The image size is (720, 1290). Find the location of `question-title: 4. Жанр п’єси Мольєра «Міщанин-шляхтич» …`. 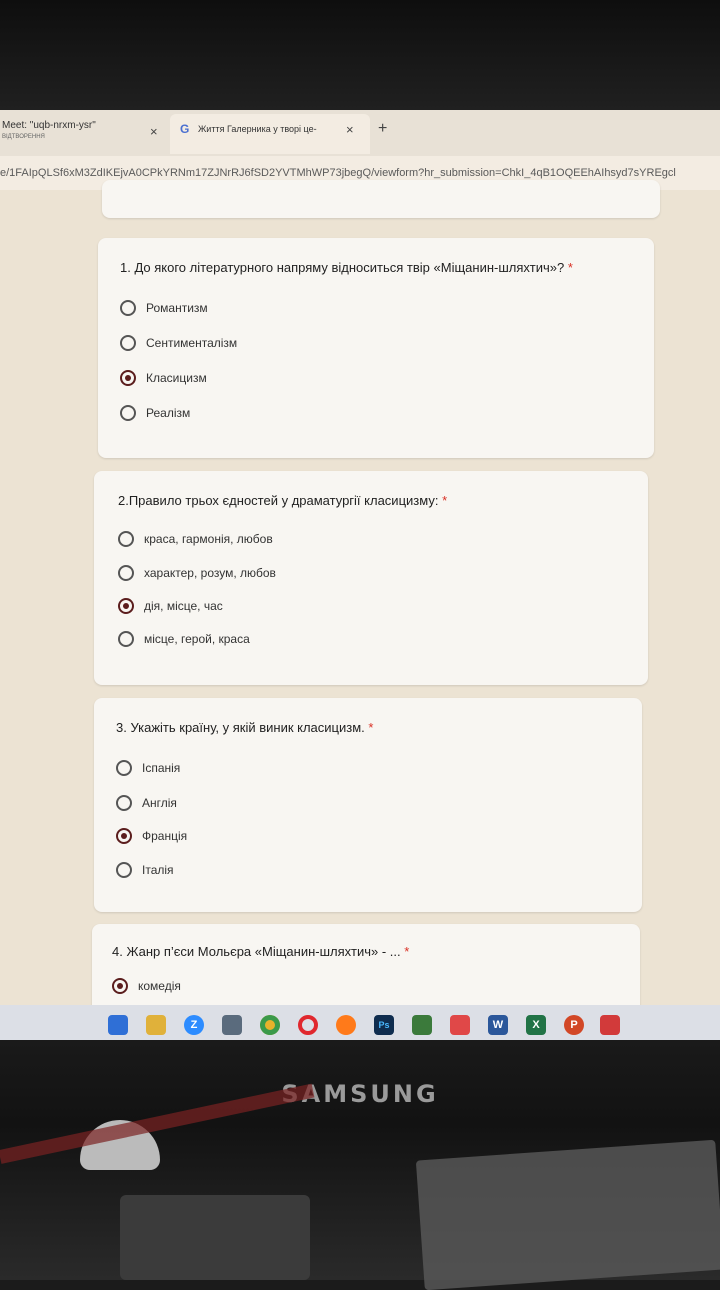

question-title: 4. Жанр п’єси Мольєра «Міщанин-шляхтич» … is located at coordinates (261, 951).